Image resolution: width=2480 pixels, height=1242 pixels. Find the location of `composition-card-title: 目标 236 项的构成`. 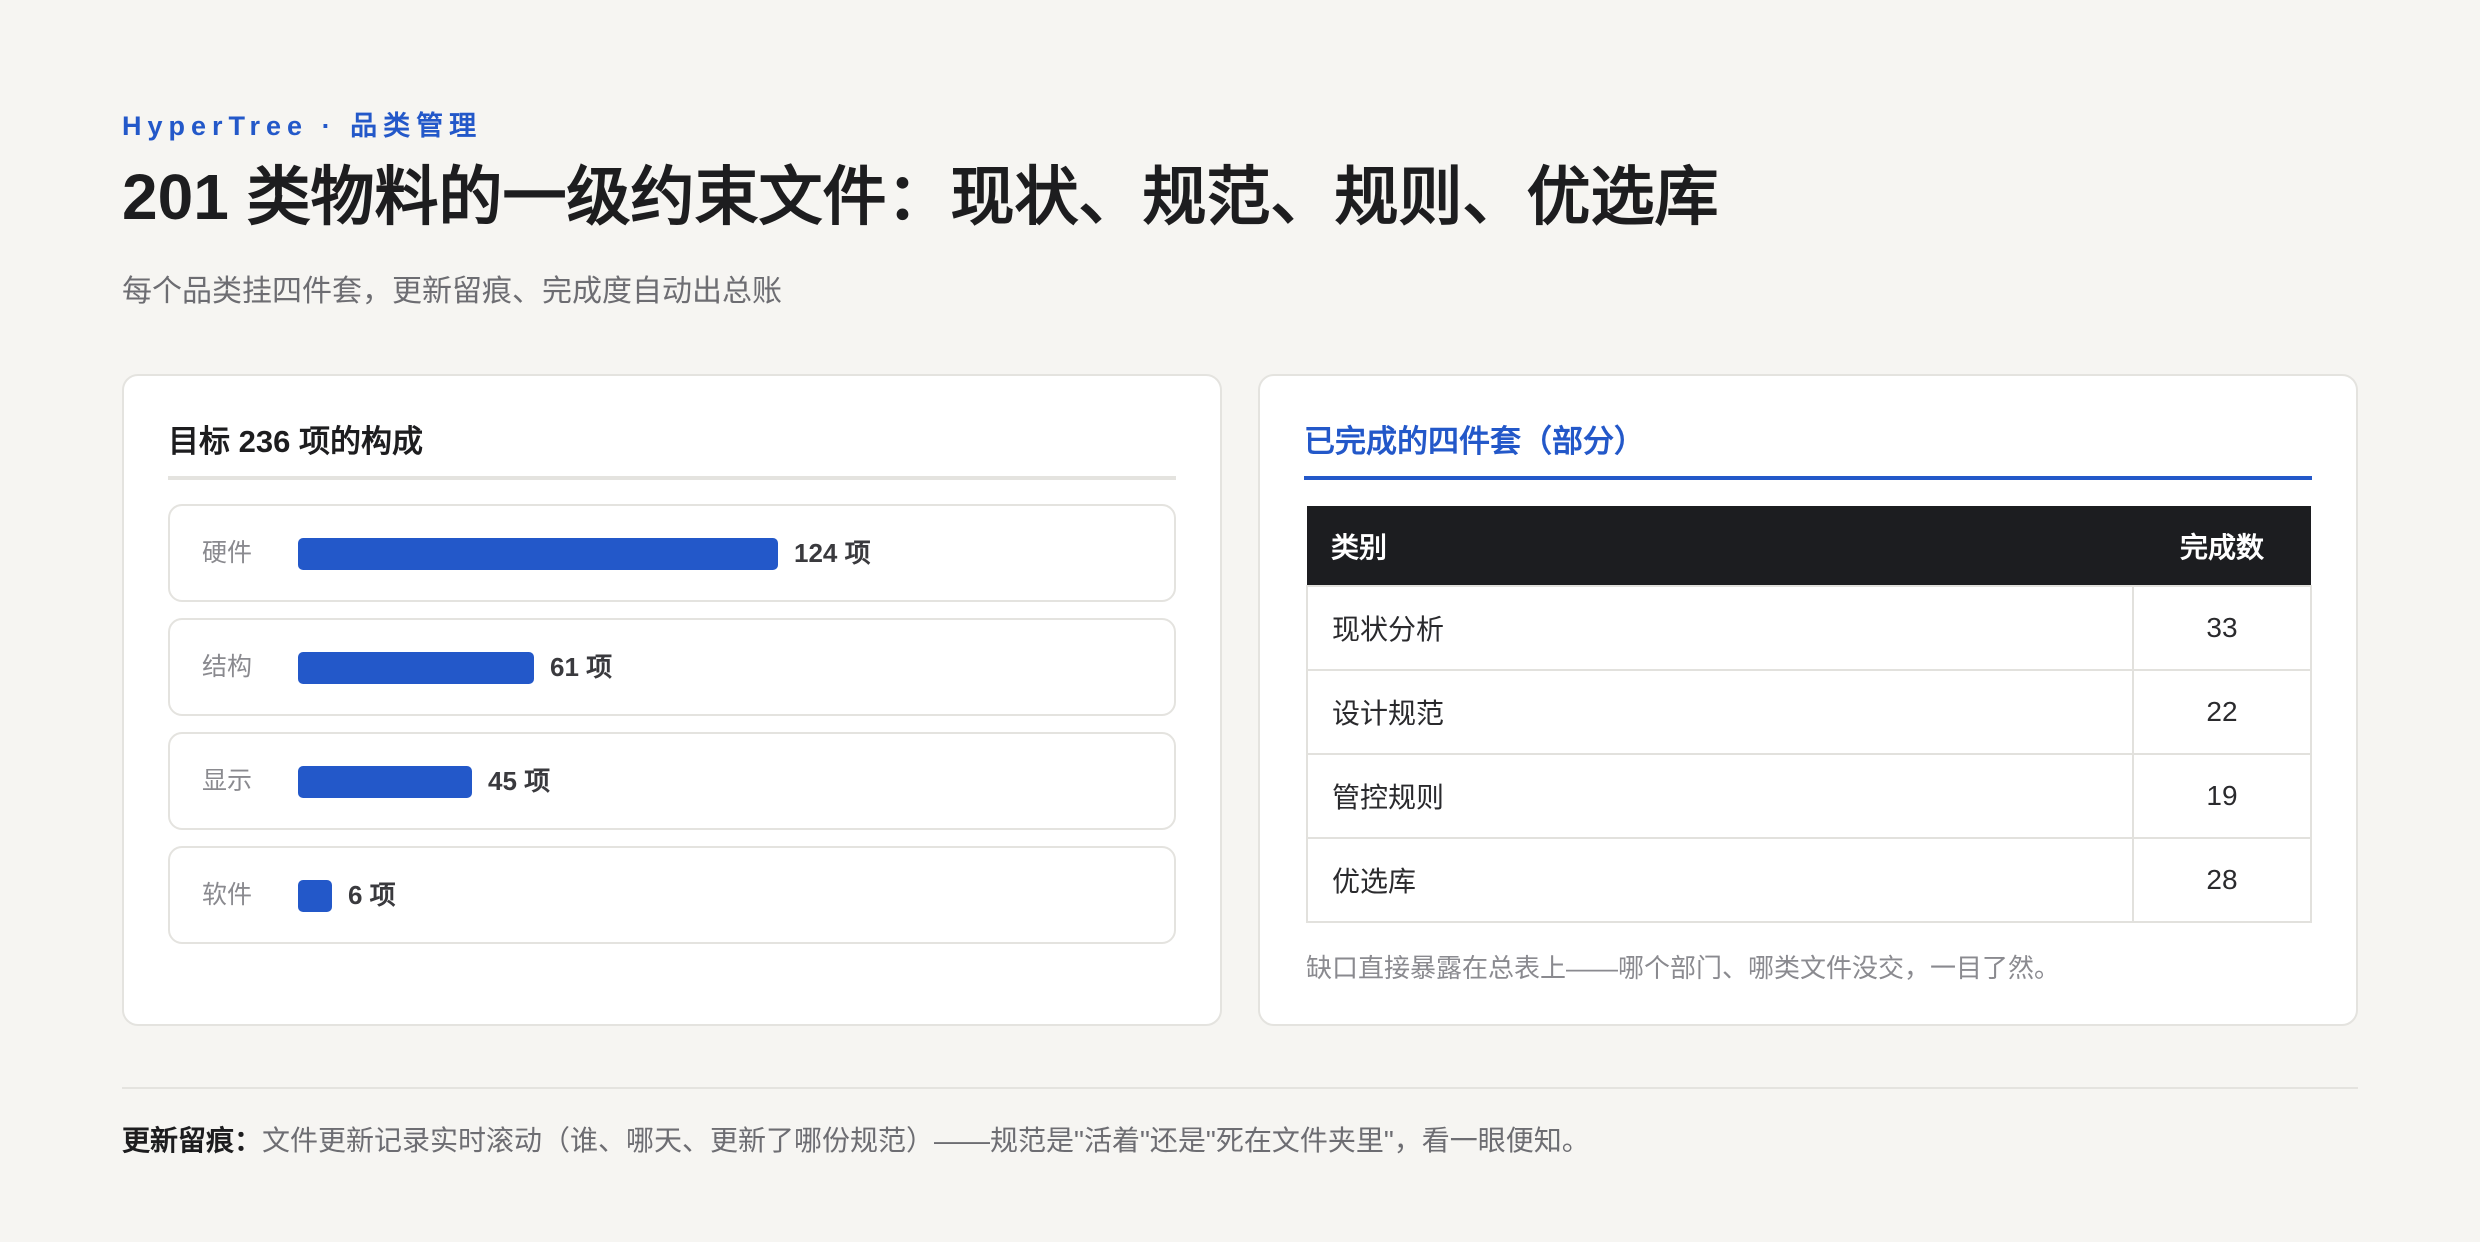

composition-card-title: 目标 236 项的构成 is located at coordinates (672, 448).